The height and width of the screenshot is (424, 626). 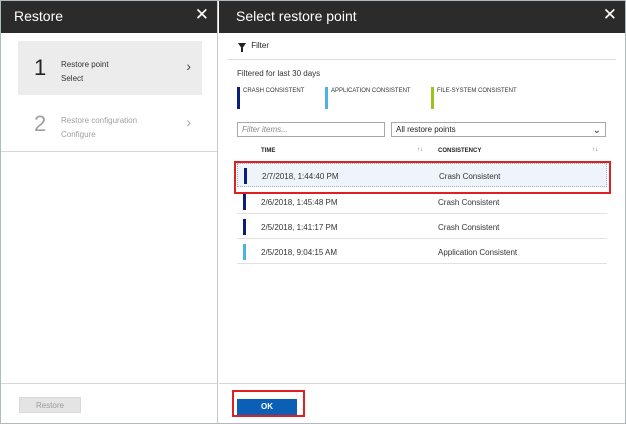 What do you see at coordinates (99, 120) in the screenshot?
I see `step-title: Restore configuration` at bounding box center [99, 120].